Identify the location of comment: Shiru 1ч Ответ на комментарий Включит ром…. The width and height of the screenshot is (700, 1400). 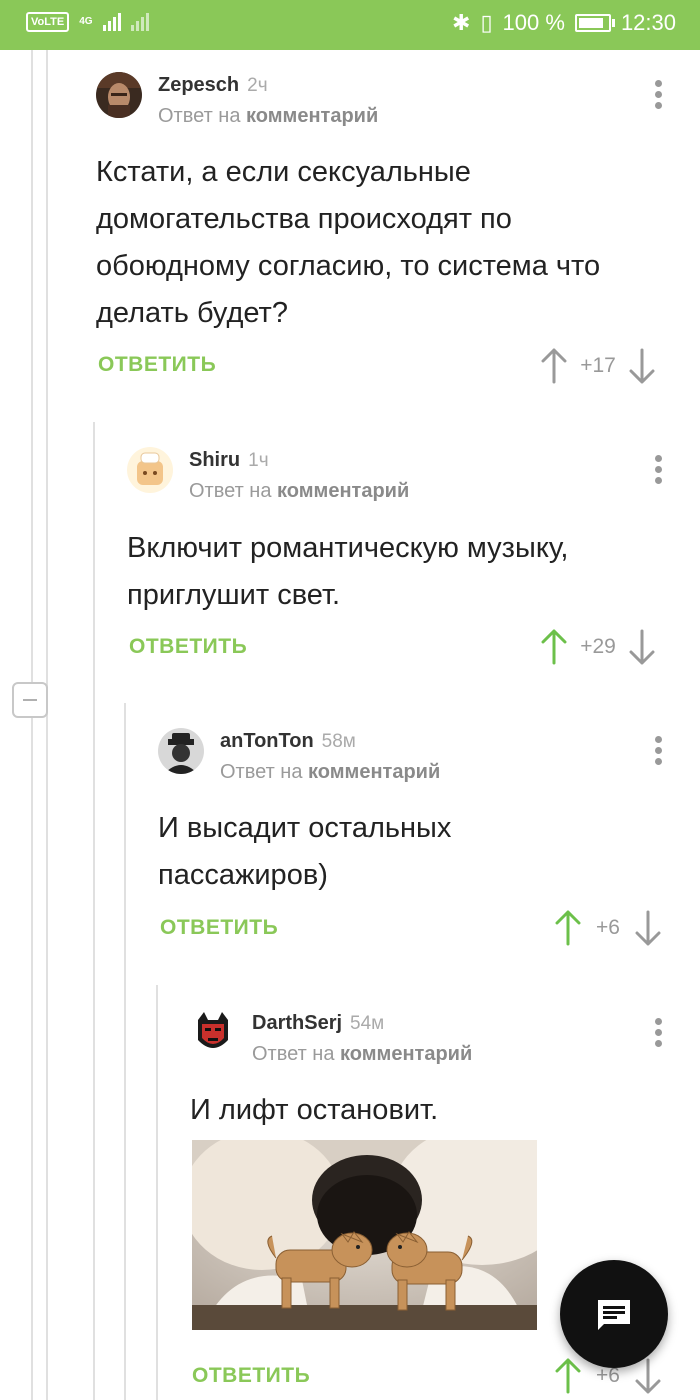
(406, 567).